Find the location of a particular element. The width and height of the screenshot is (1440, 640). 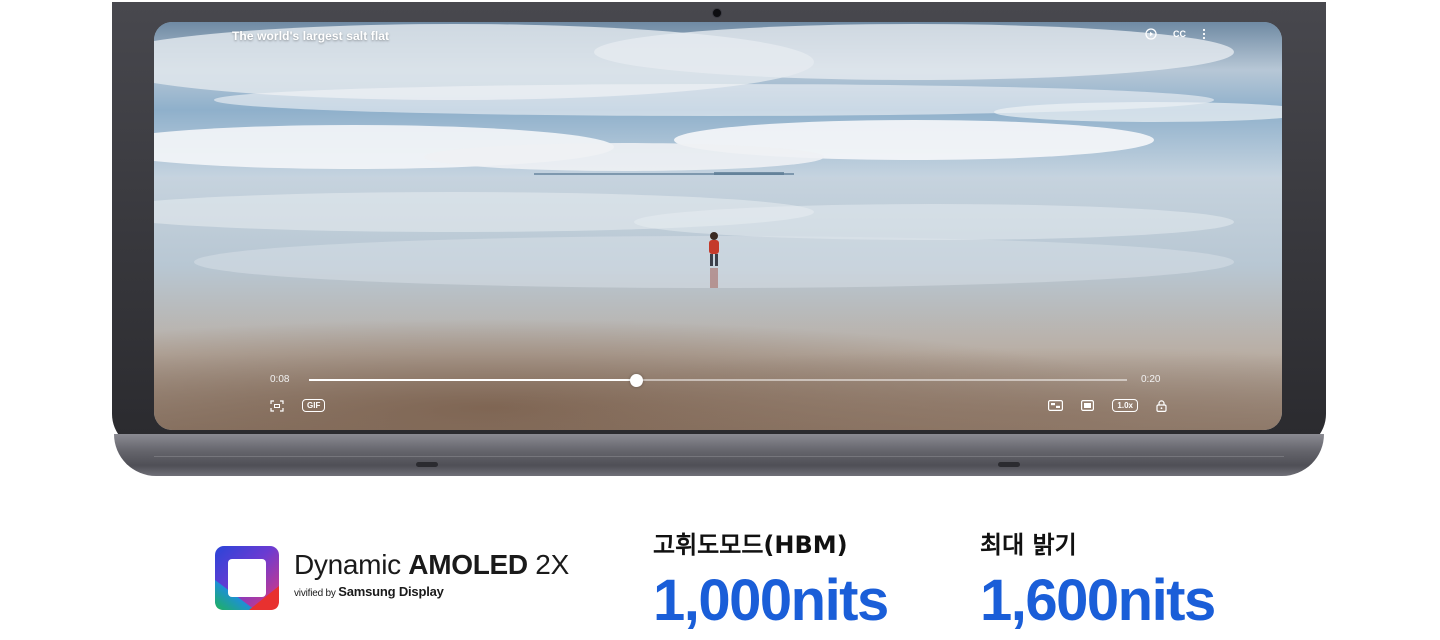

playback-speed-button: 1.0x is located at coordinates (1125, 405).